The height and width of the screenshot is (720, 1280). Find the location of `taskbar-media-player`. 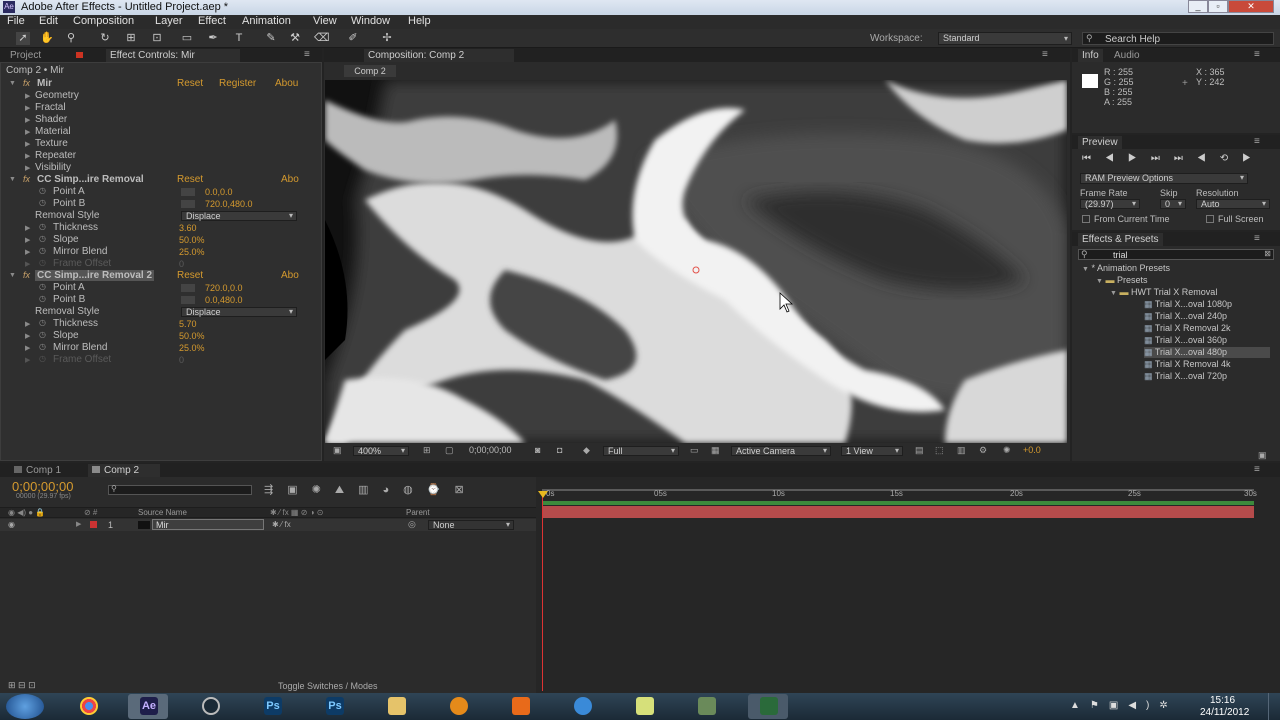

taskbar-media-player is located at coordinates (458, 706).